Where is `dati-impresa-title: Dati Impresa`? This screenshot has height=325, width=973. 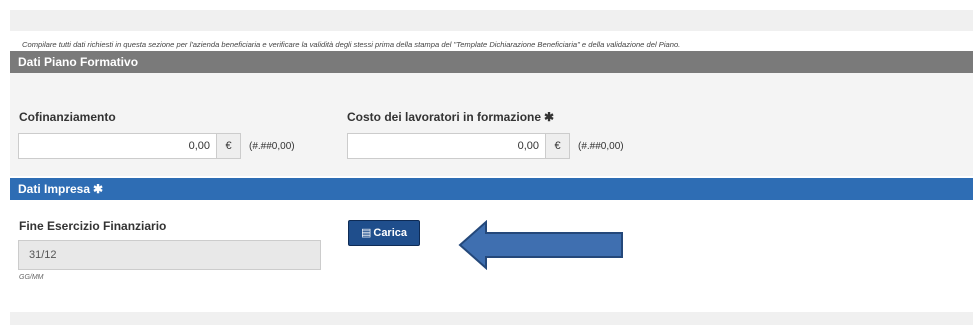 dati-impresa-title: Dati Impresa is located at coordinates (54, 189).